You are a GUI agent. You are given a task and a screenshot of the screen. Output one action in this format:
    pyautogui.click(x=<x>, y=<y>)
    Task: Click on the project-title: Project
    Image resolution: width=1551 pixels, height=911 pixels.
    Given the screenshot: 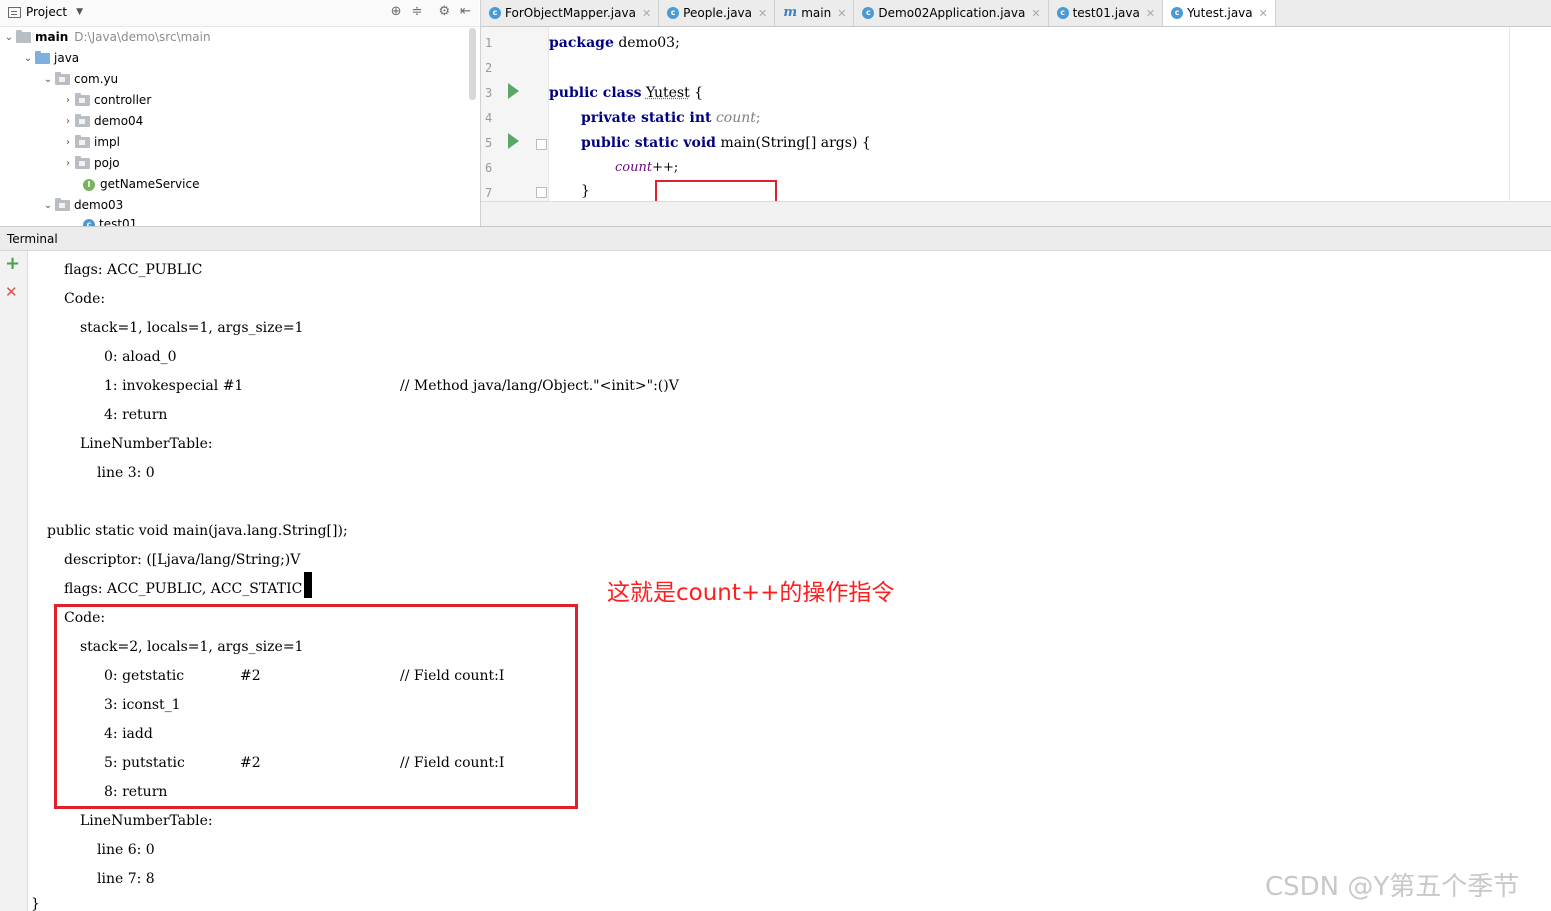 What is the action you would take?
    pyautogui.click(x=47, y=12)
    